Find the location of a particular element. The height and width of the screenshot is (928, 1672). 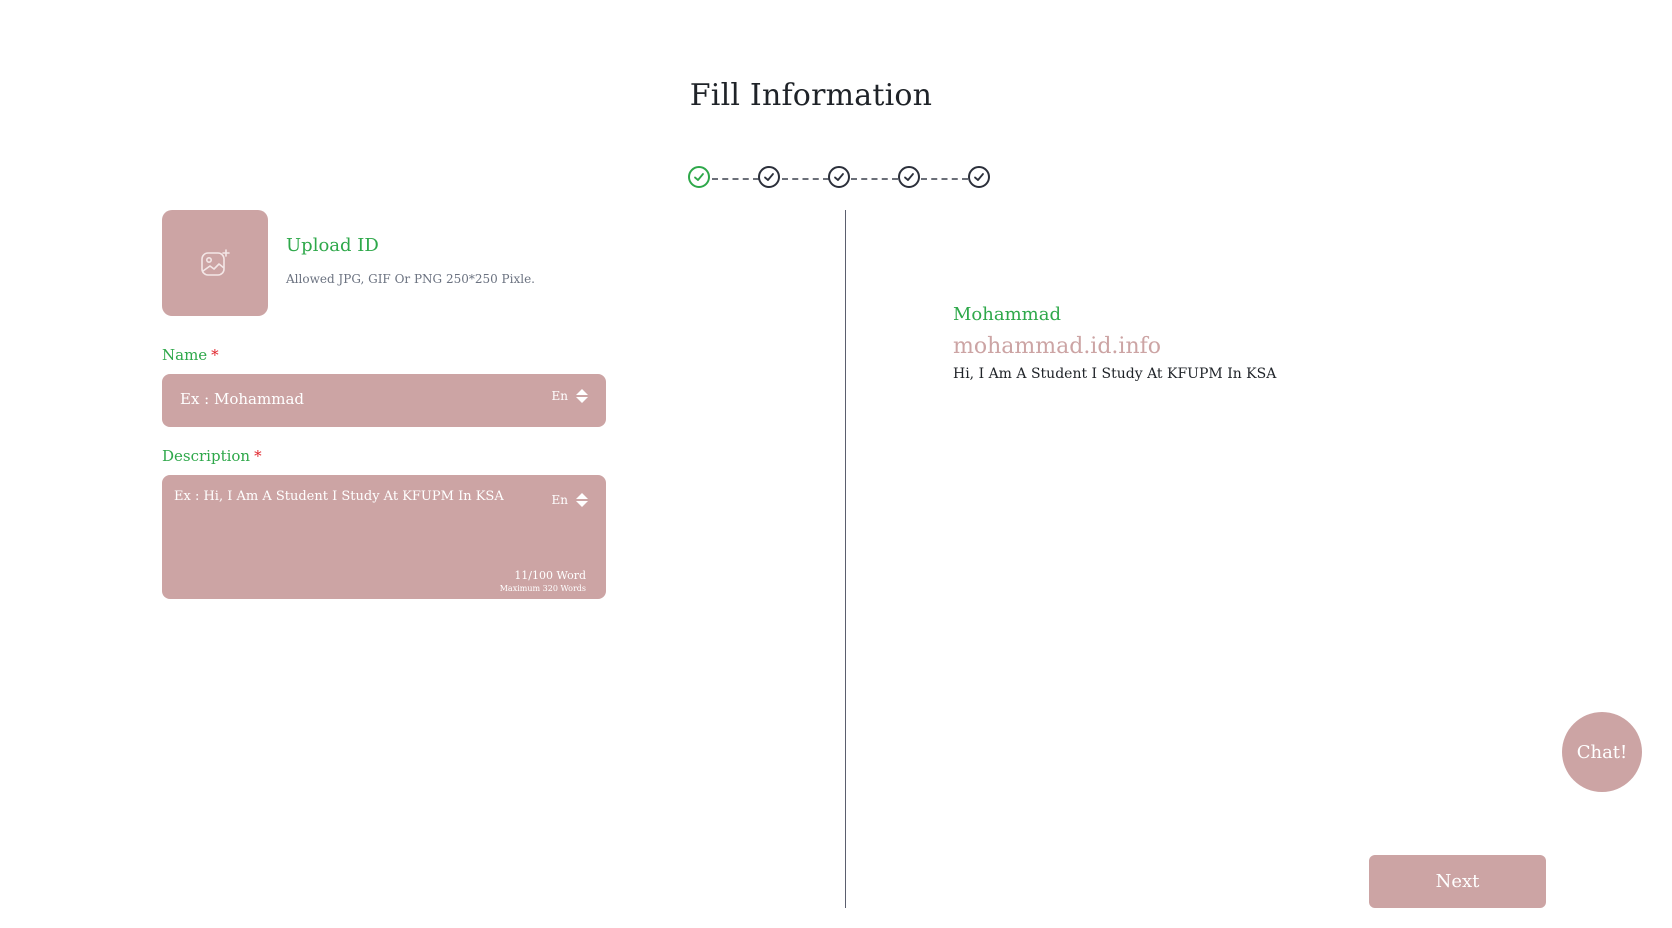

preview-name: Mohammad is located at coordinates (1007, 314).